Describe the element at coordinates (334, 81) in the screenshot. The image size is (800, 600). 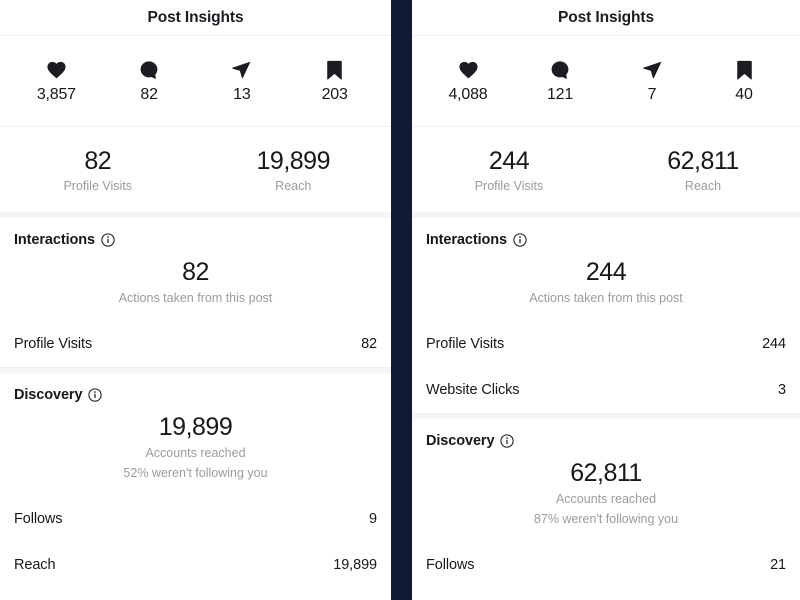
I see `engagement-saves: 203` at that location.